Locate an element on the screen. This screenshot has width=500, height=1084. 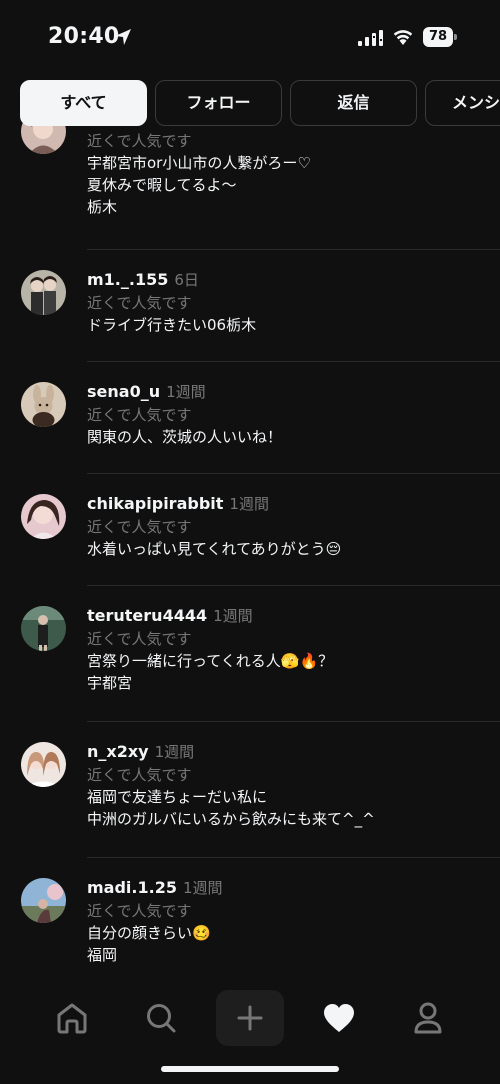
status-bar: 20:40 78 is located at coordinates (250, 37).